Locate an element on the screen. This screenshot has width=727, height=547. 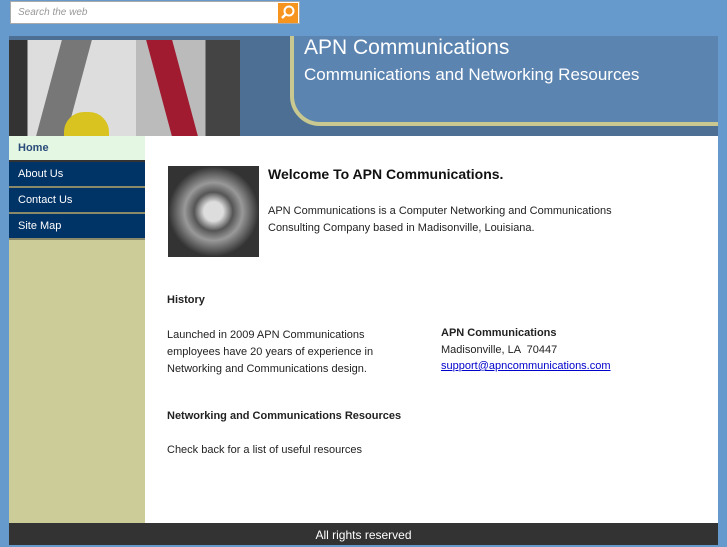
welcome-heading: Welcome To APN Communications. is located at coordinates (386, 174).